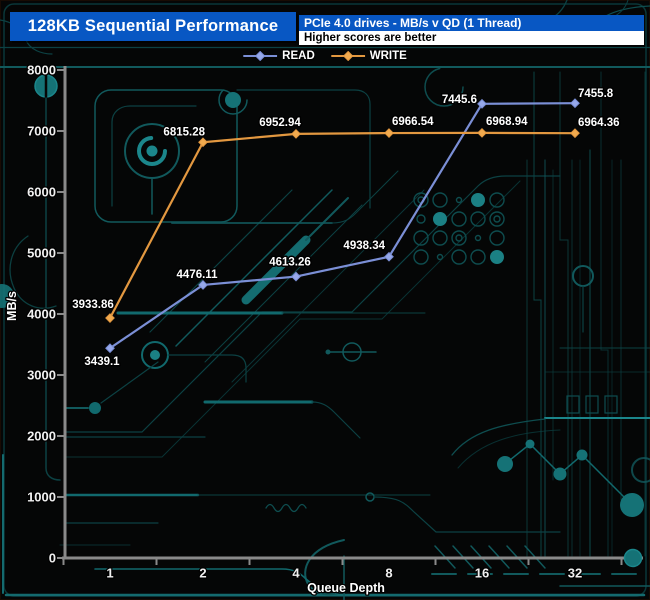  What do you see at coordinates (370, 38) in the screenshot?
I see `chart-note: Higher scores are better` at bounding box center [370, 38].